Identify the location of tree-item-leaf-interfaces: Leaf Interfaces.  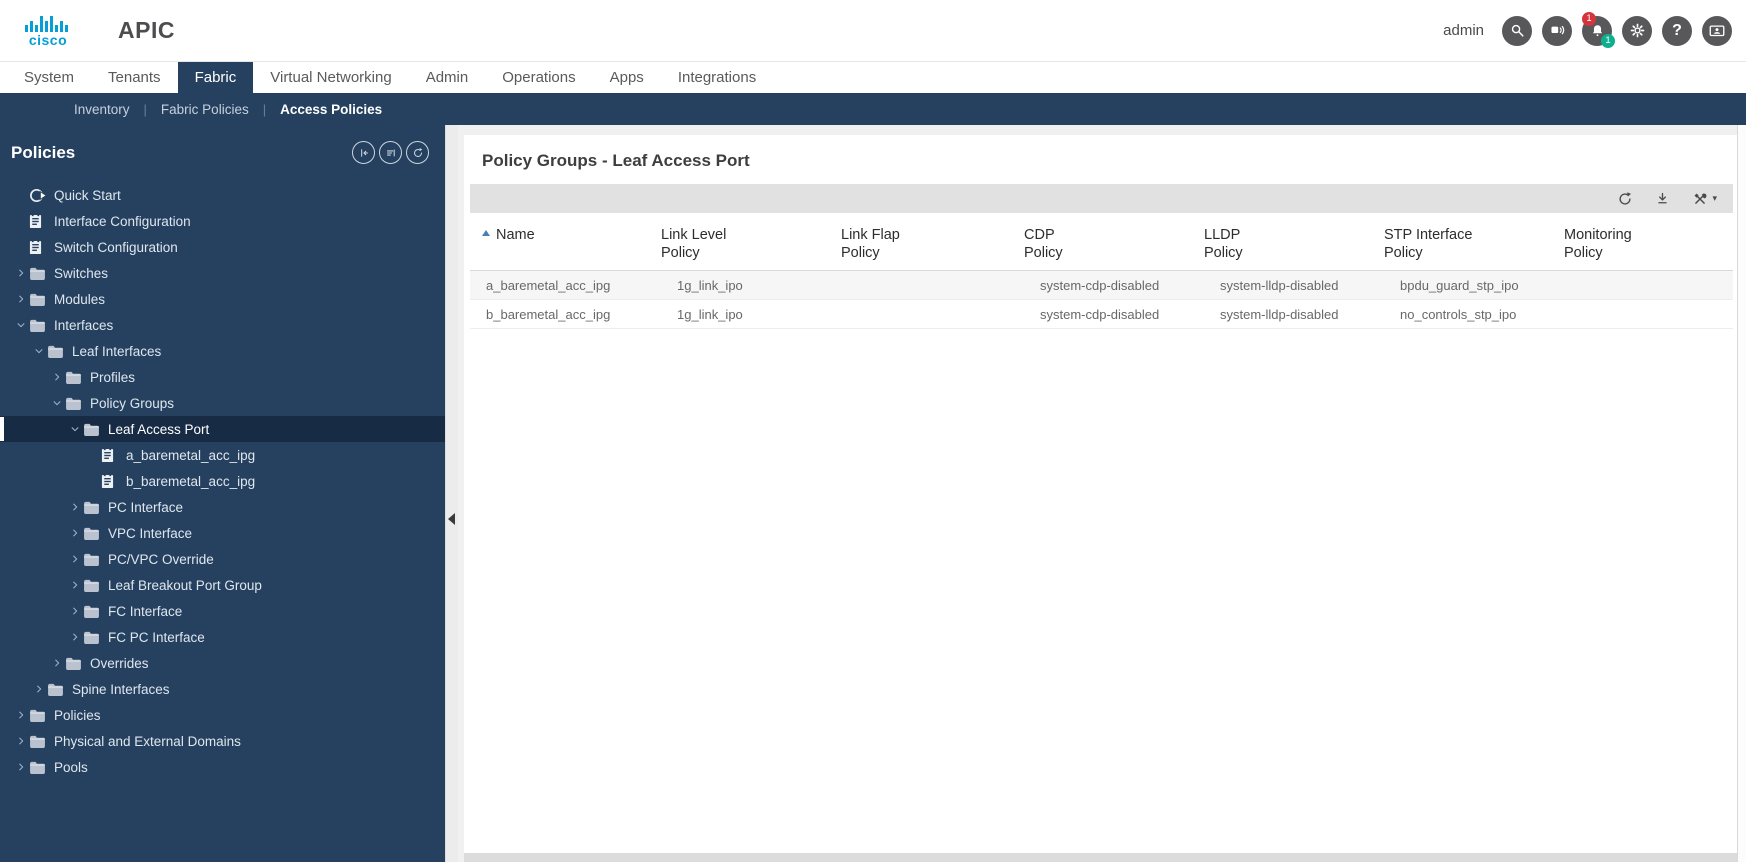
(222, 351).